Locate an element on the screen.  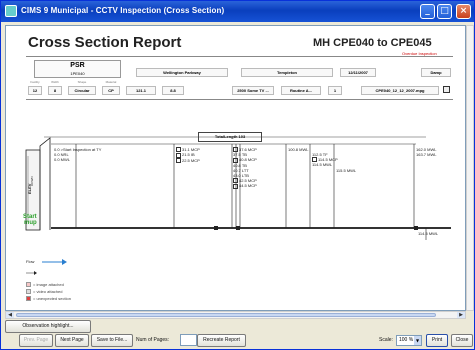
close-window-button: × is located at coordinates (463, 11).